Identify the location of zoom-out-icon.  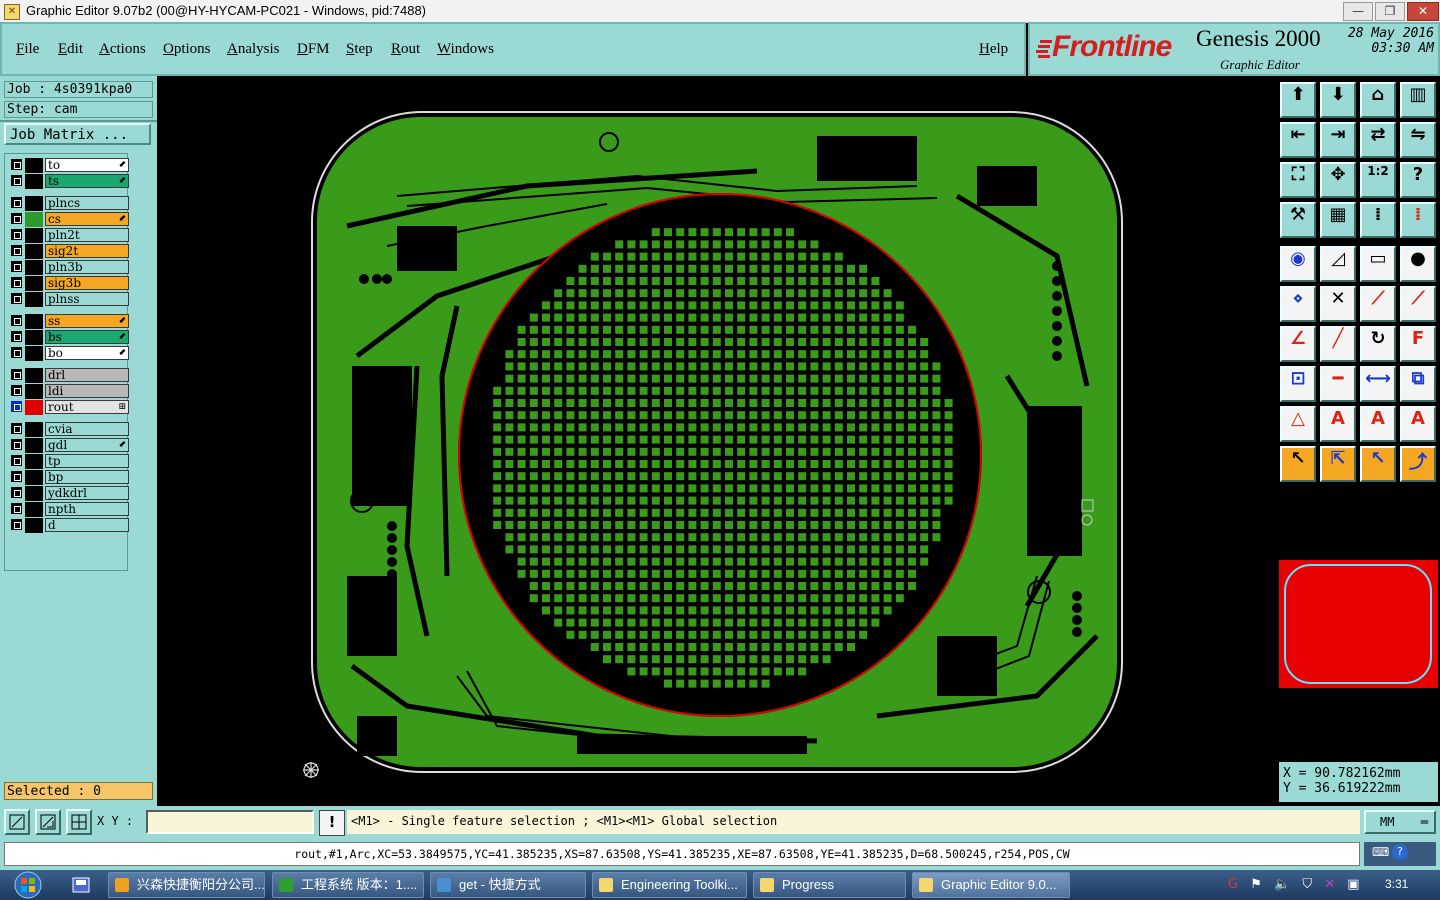
(17, 822).